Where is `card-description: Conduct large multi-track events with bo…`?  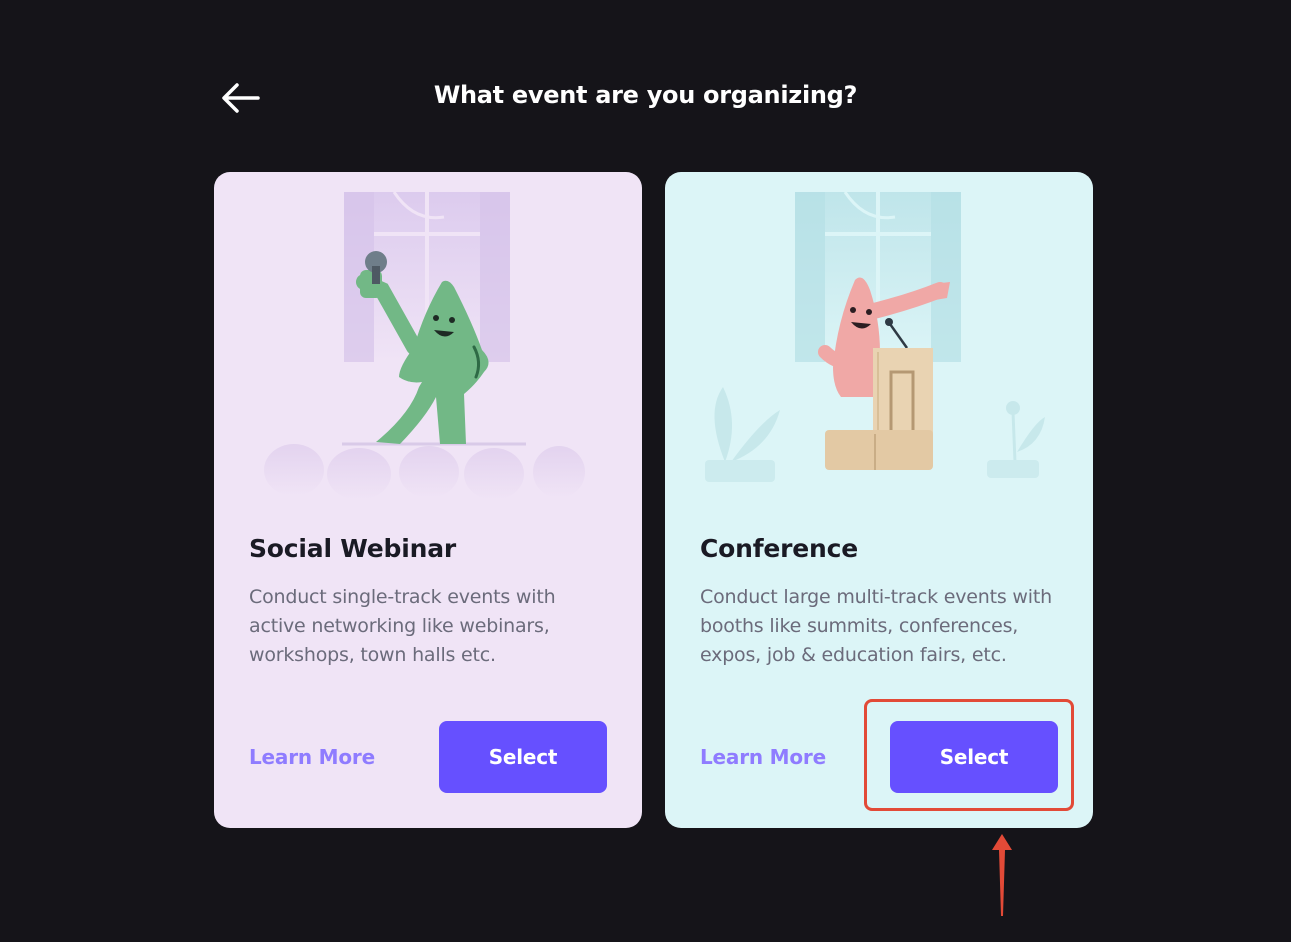
card-description: Conduct large multi-track events with bo… is located at coordinates (876, 626).